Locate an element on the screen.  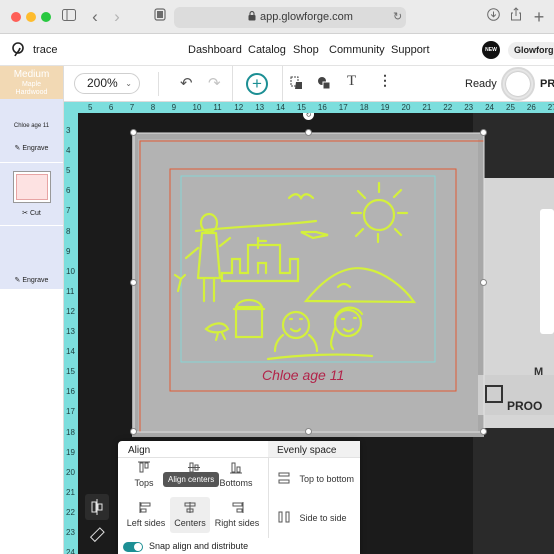
trace-icon is located at coordinates (296, 85).